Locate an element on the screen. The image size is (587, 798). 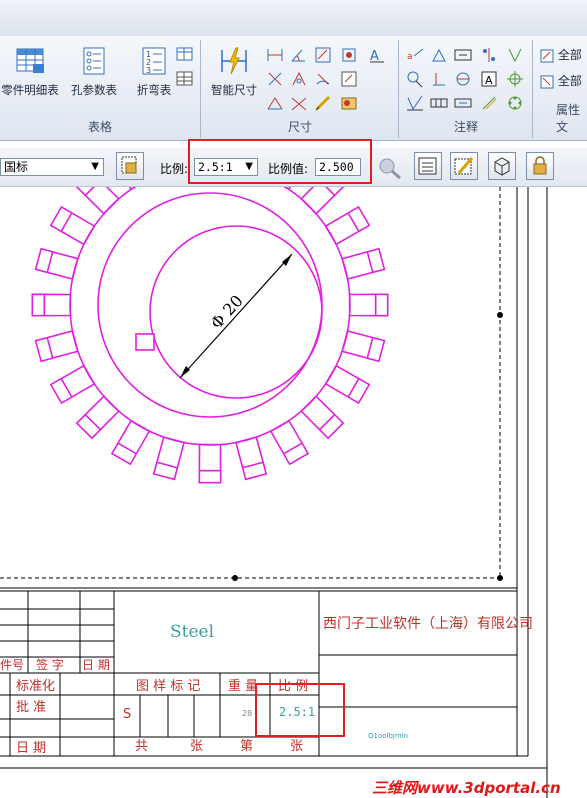
symmetric-dimension-icon is located at coordinates (299, 103).